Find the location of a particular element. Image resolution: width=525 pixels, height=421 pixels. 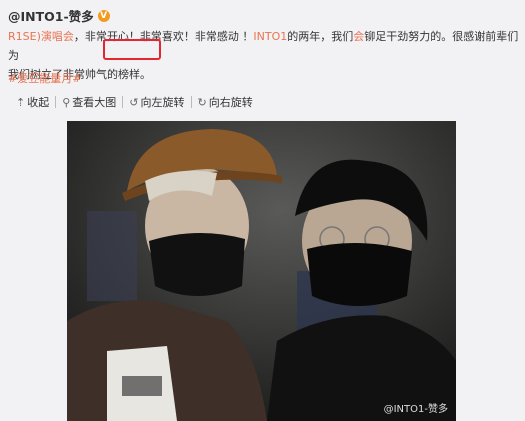

collapse-button: ⇡ 收起 is located at coordinates (32, 102).